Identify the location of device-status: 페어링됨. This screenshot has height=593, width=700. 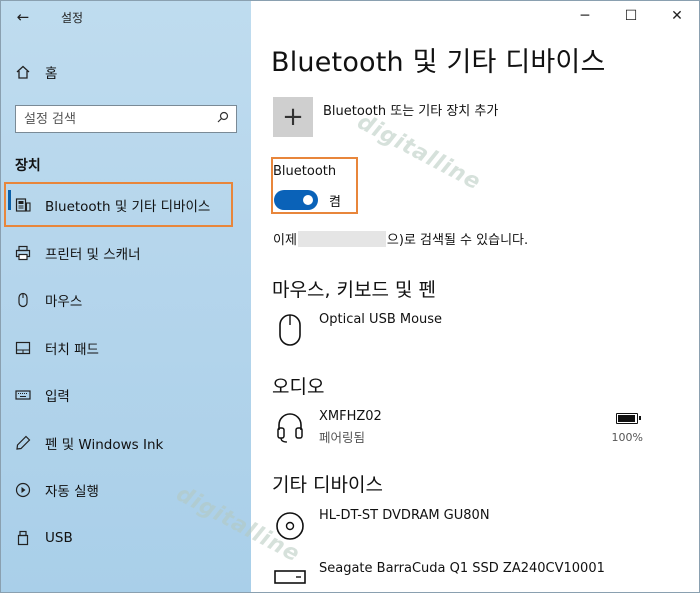
(342, 437).